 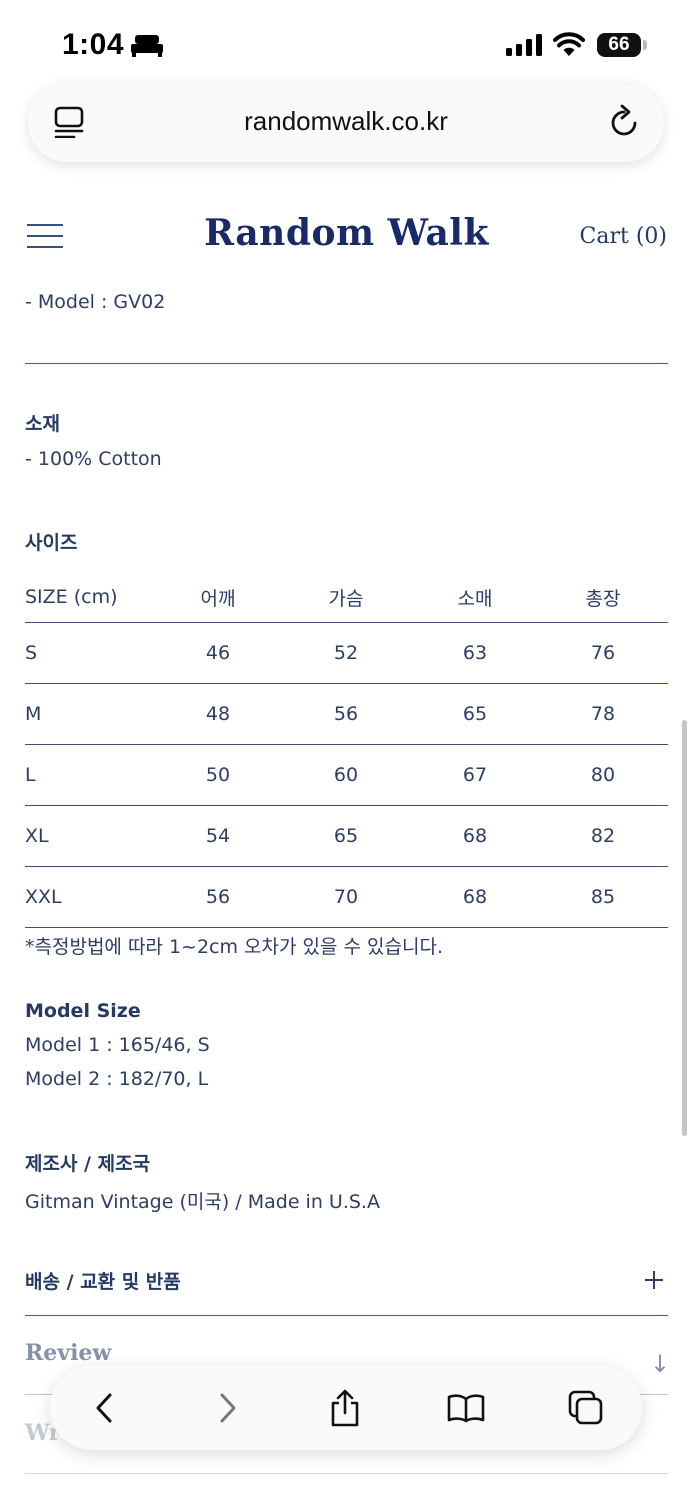 I want to click on table-row: L 50 60 67 80, so click(x=346, y=775).